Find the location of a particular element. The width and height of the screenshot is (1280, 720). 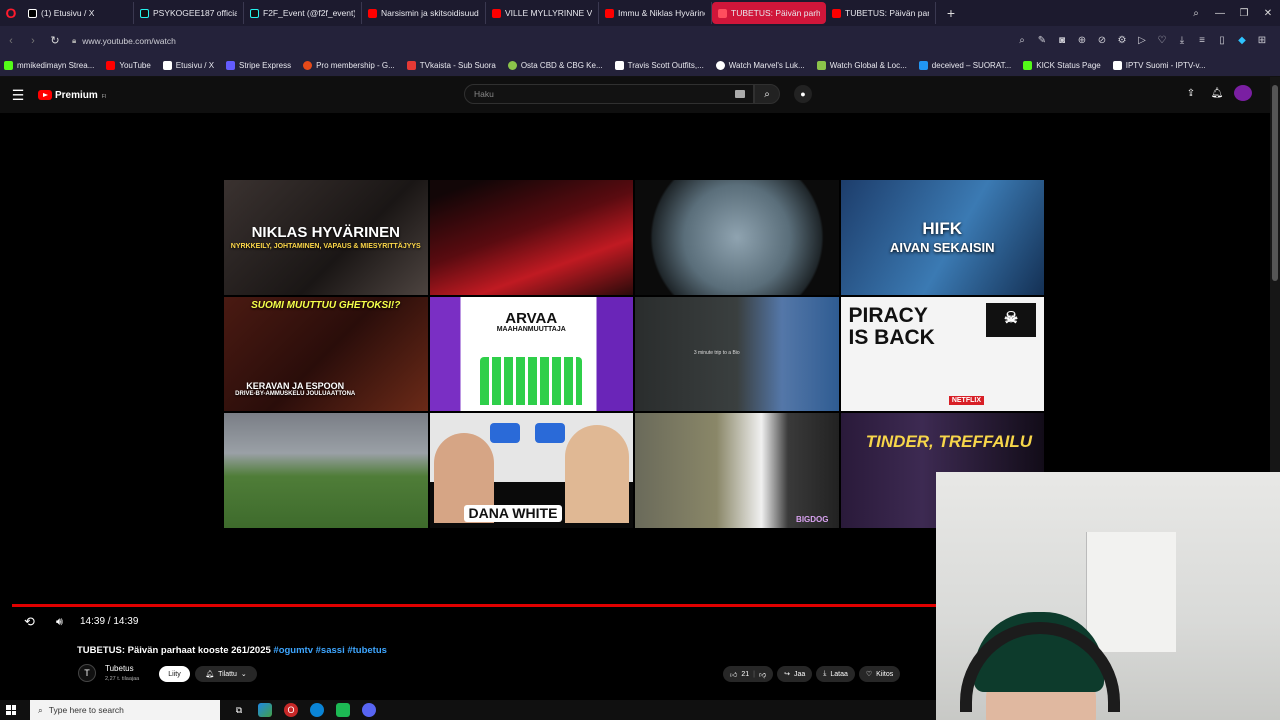

tab: Narsismin ja skitsoidisuuden is located at coordinates (424, 13).